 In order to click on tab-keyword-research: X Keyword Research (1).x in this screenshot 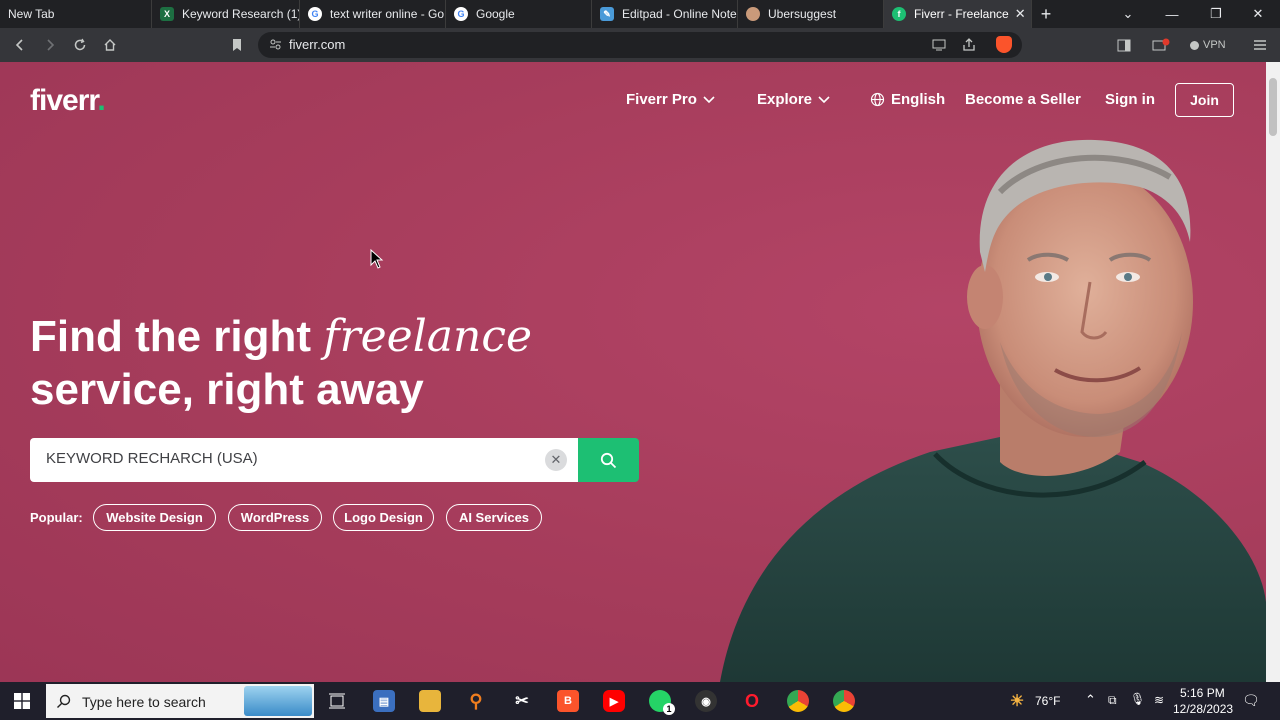, I will do `click(226, 14)`.